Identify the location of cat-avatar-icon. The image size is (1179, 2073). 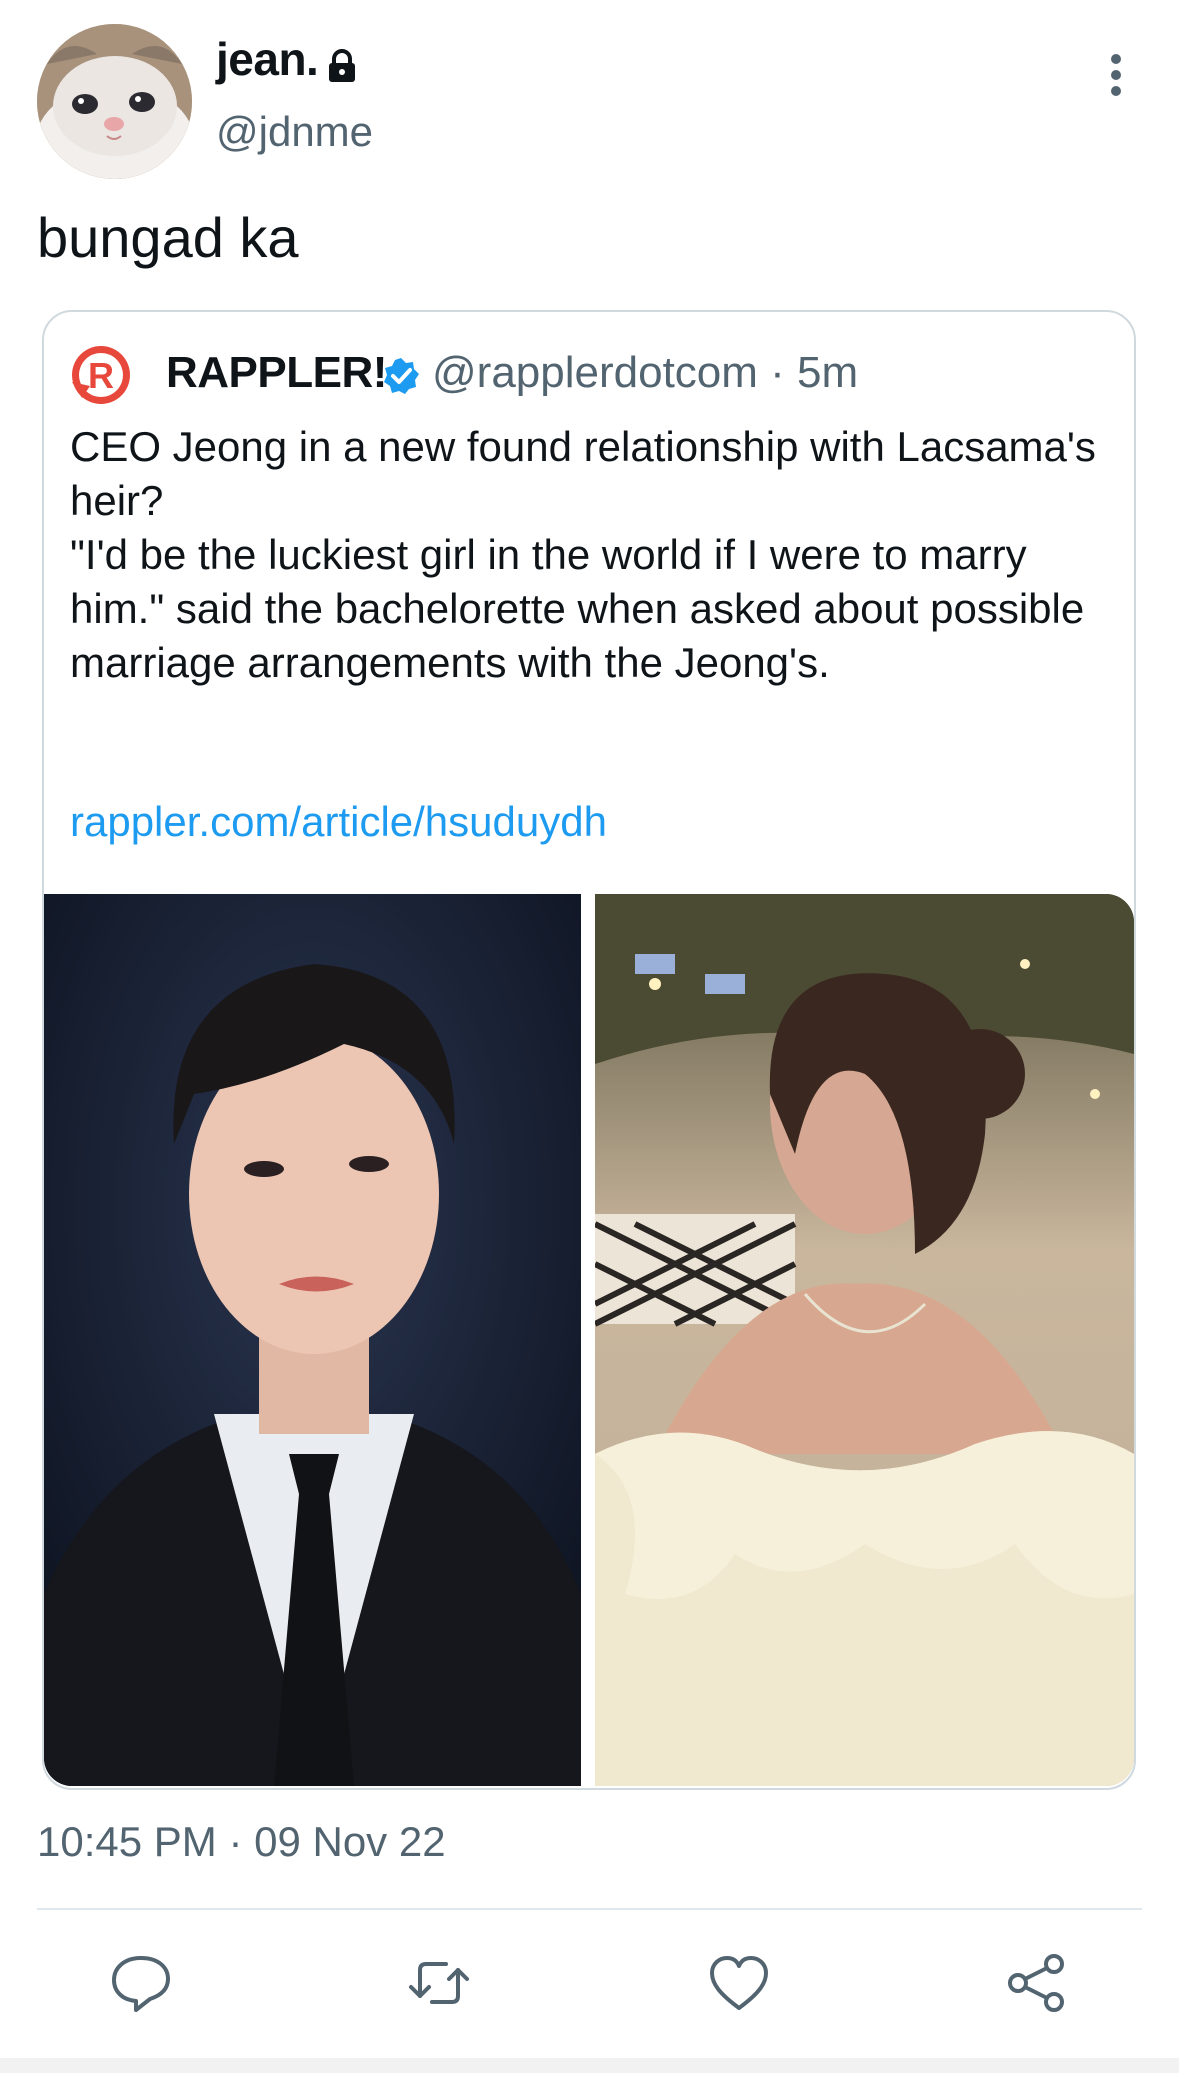
(114, 101).